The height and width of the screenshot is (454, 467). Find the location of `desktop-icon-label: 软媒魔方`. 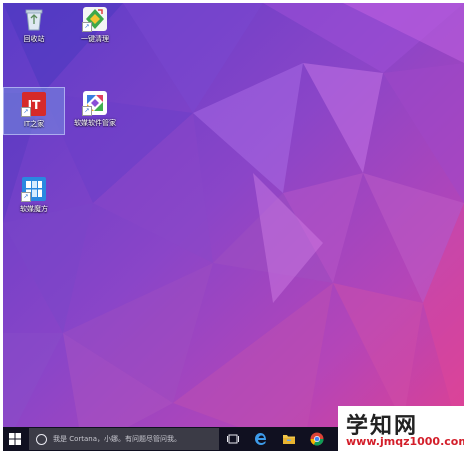

desktop-icon-label: 软媒魔方 is located at coordinates (34, 209).